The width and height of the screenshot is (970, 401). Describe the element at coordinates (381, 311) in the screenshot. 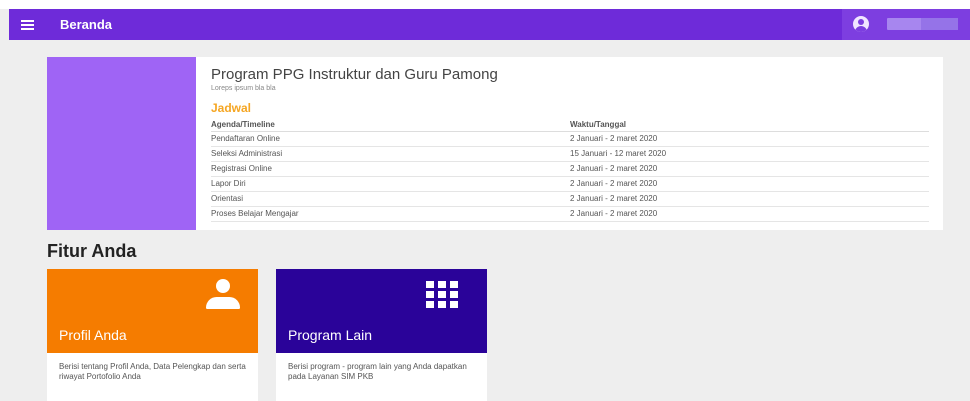

I see `feature-card-header: Program Lain` at that location.